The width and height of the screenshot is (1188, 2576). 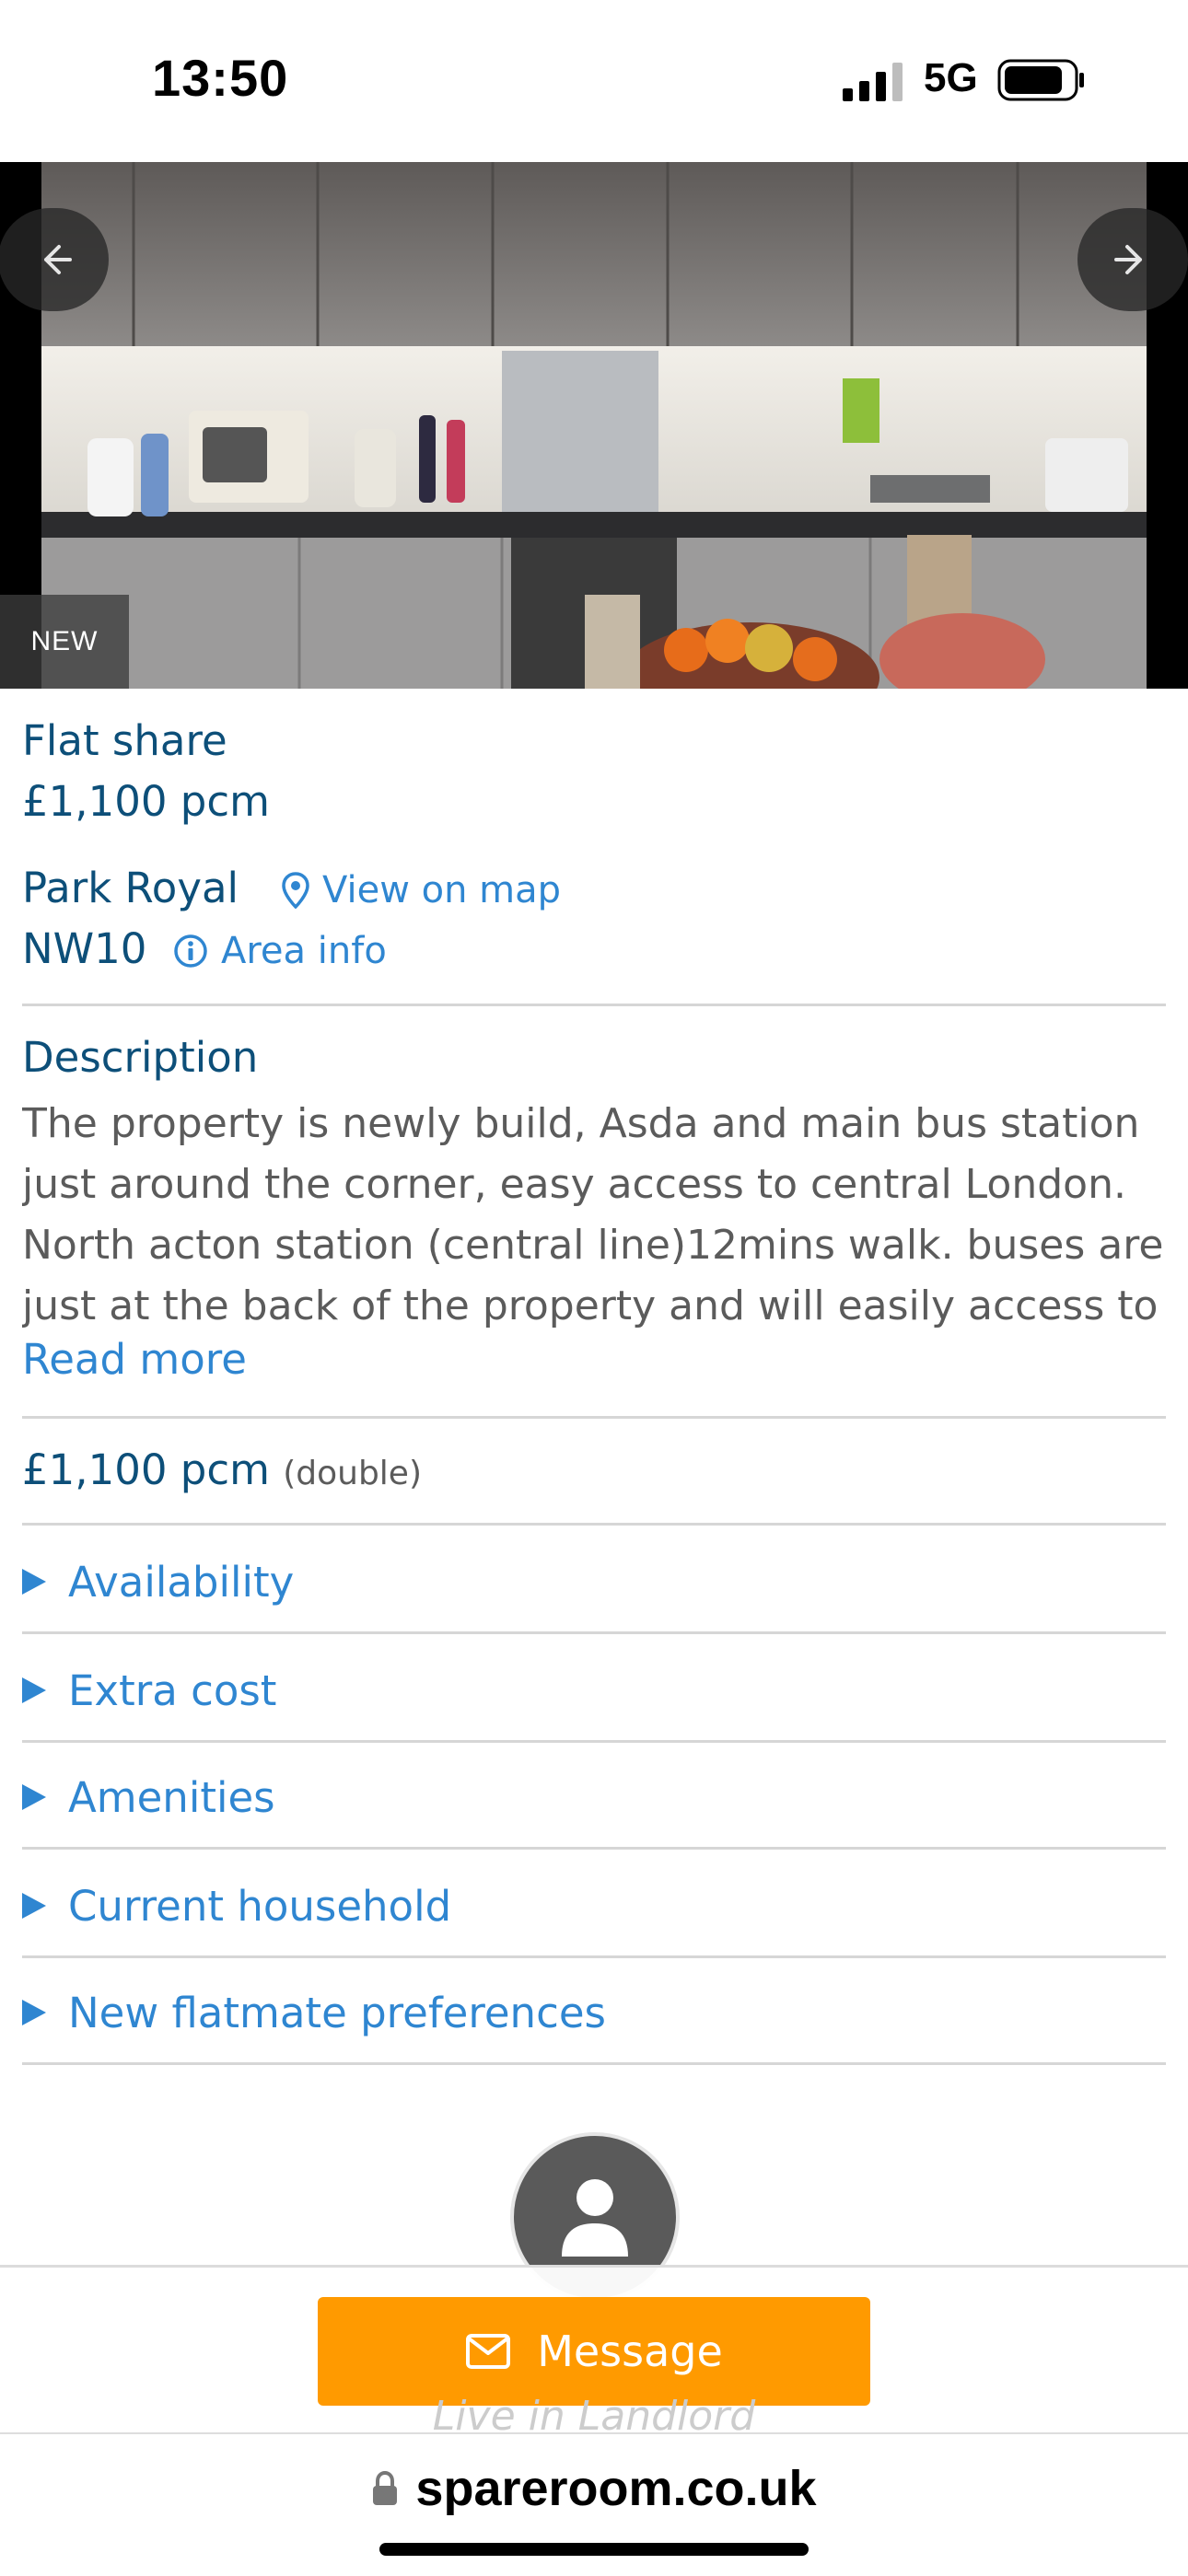 I want to click on status-time: 13:50, so click(x=220, y=78).